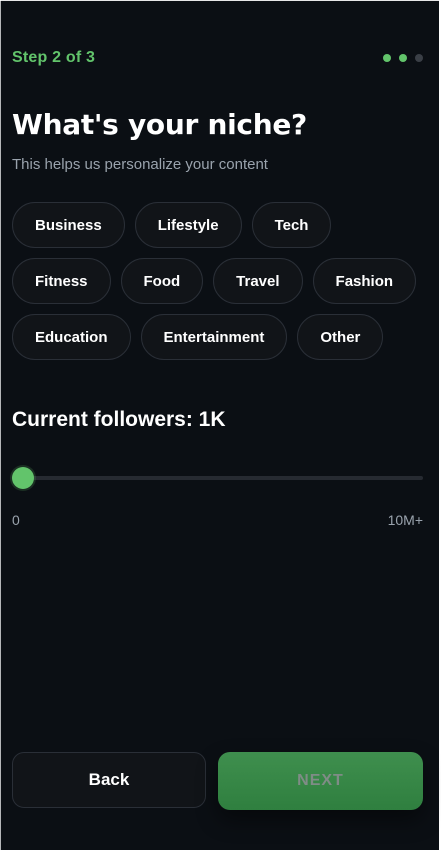 This screenshot has width=441, height=850. I want to click on progress-dots, so click(403, 58).